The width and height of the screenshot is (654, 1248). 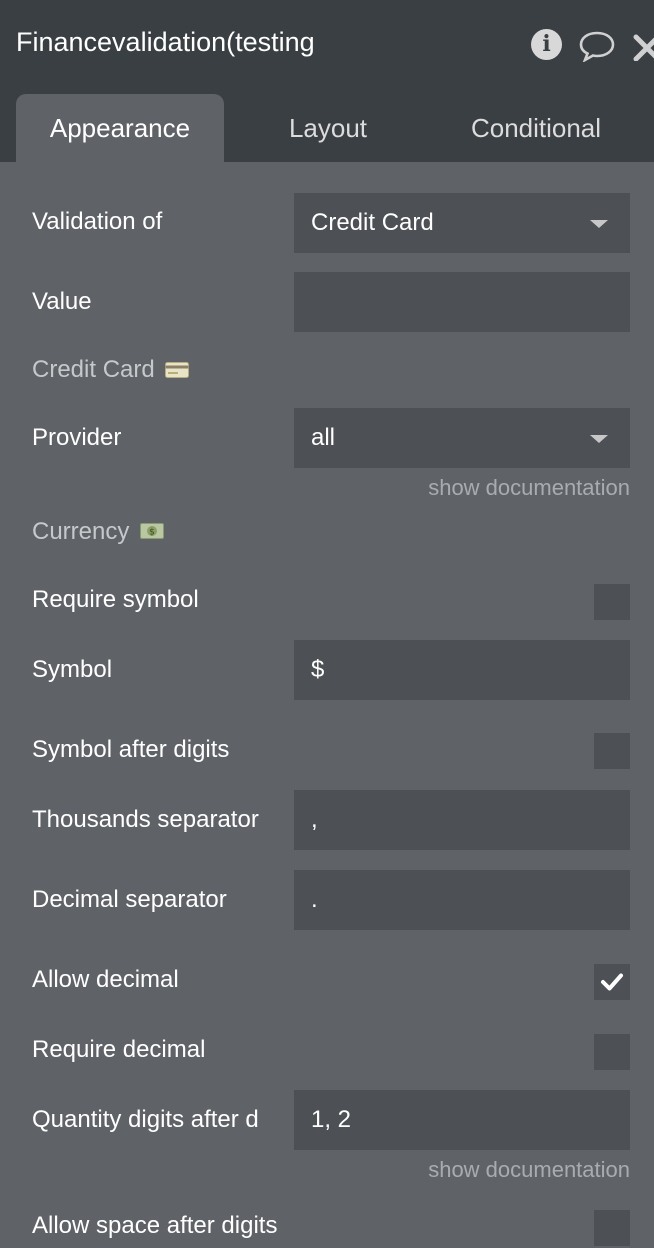 I want to click on currency-section-text: Currency, so click(x=81, y=531).